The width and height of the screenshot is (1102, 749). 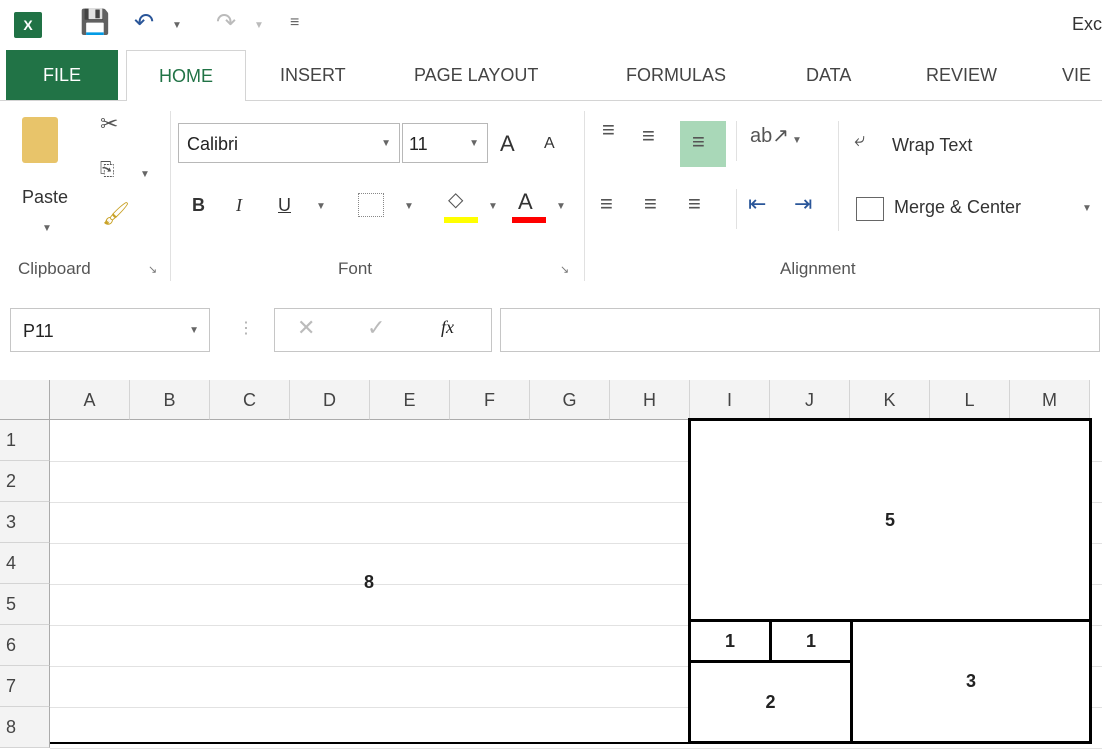 I want to click on font-launcher-icon: ↘, so click(x=564, y=269).